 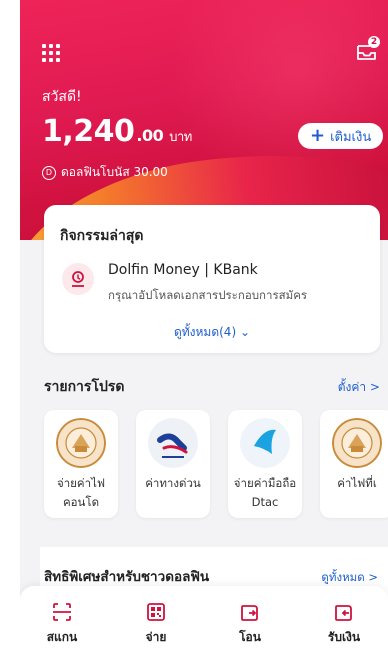 What do you see at coordinates (88, 131) in the screenshot?
I see `balance-main: 1,240` at bounding box center [88, 131].